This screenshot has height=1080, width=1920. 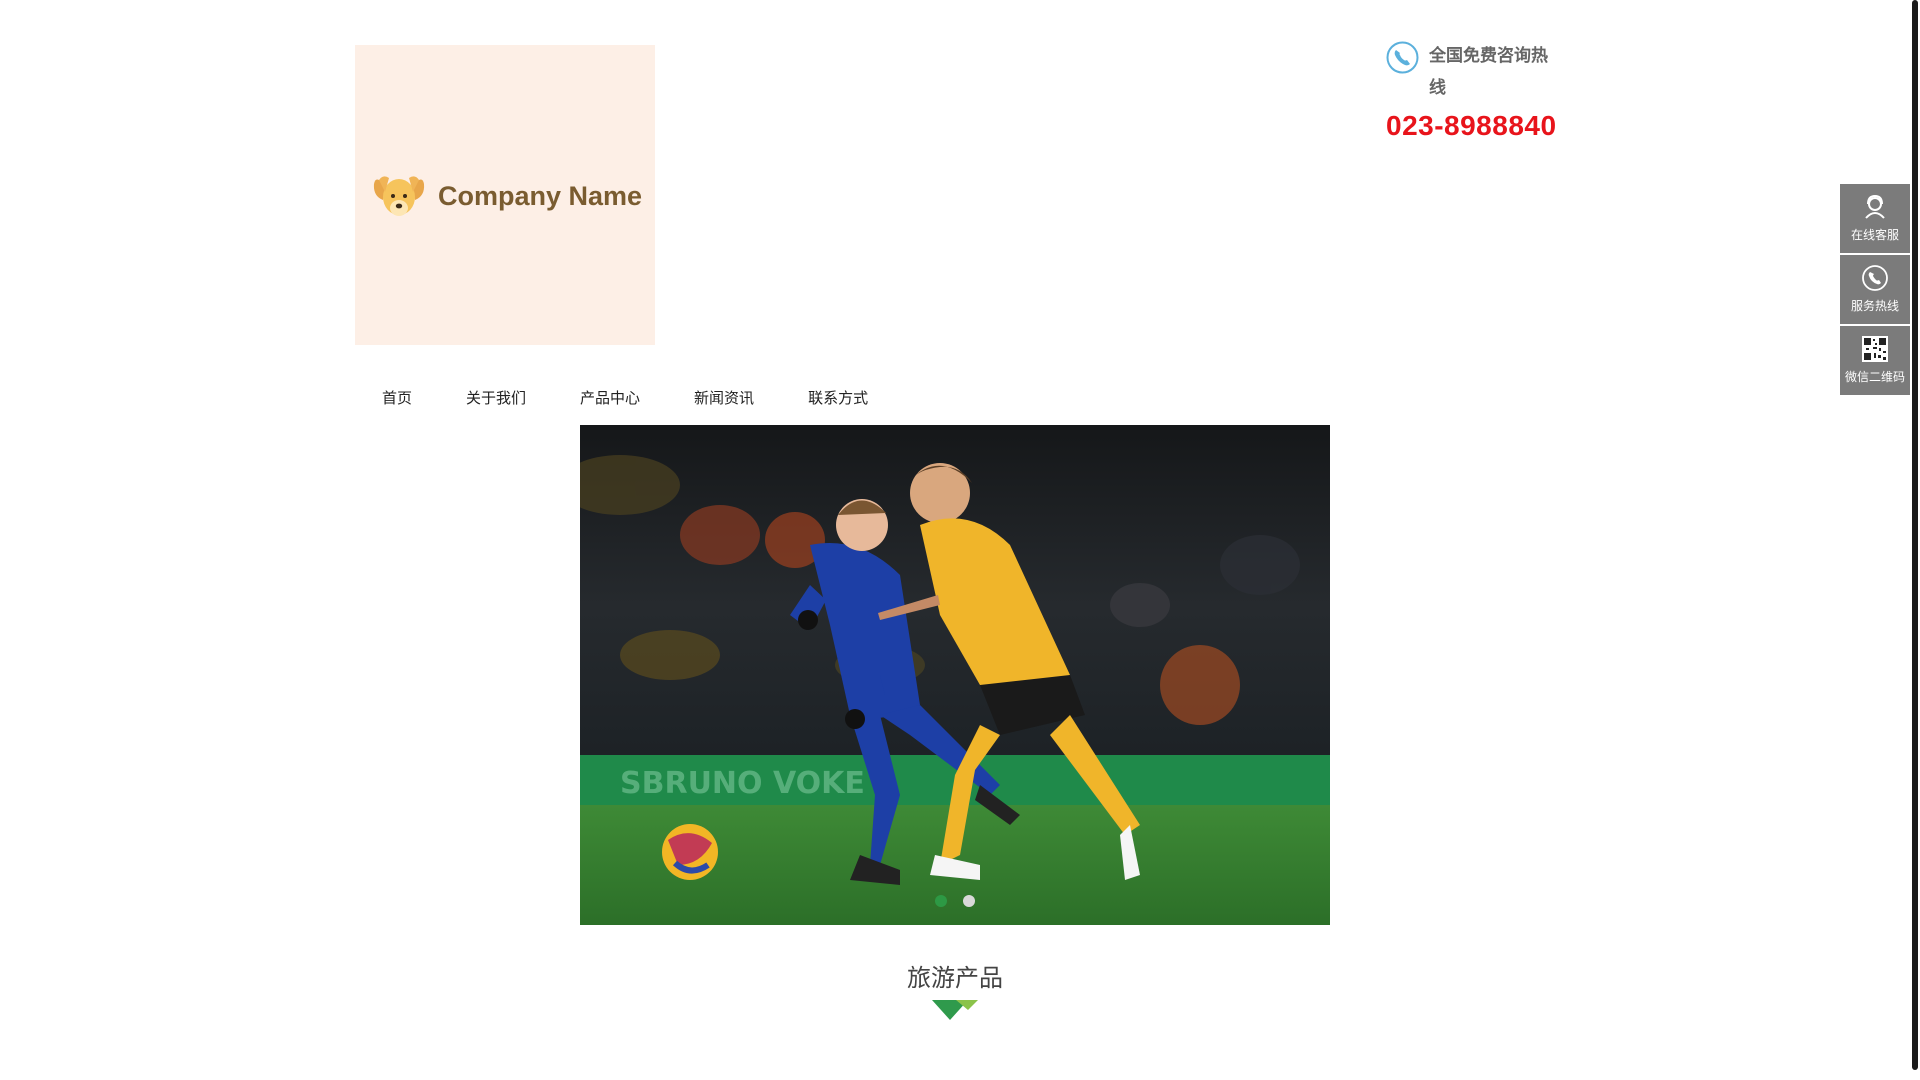 I want to click on floating-sidebar: 在线客服 服务热线 微信二维码, so click(x=1875, y=290).